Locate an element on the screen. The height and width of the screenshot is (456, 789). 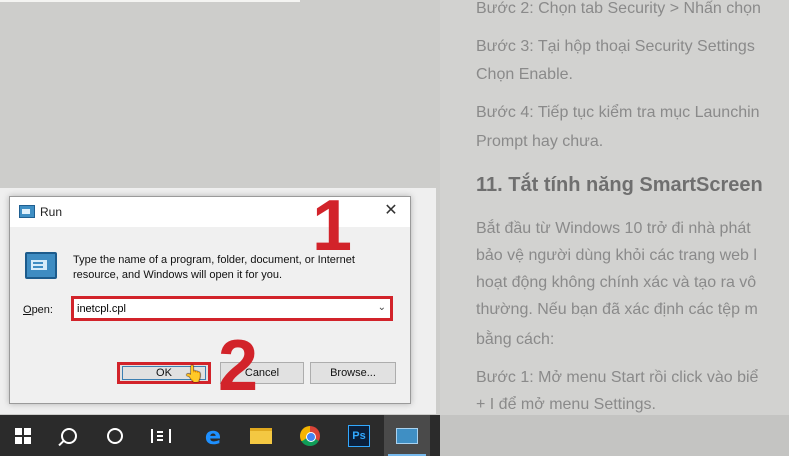
edge-icon: e is located at coordinates (213, 435).